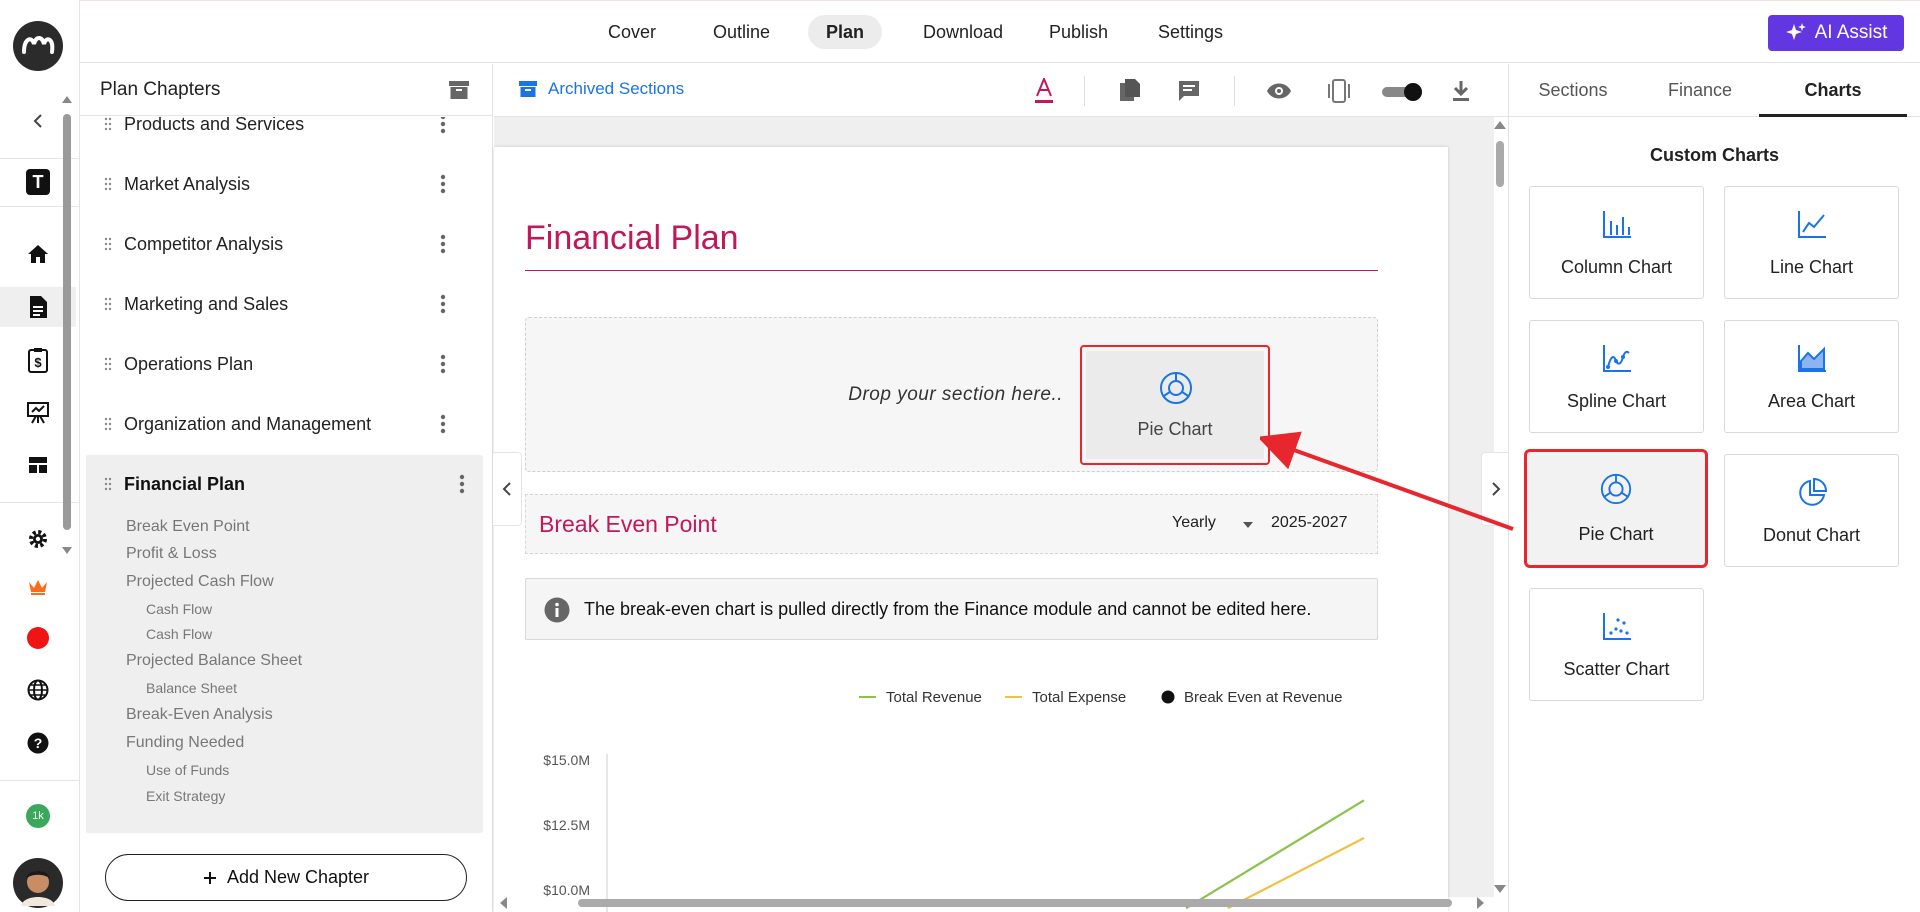 Image resolution: width=1920 pixels, height=912 pixels. I want to click on device-icon, so click(1339, 91).